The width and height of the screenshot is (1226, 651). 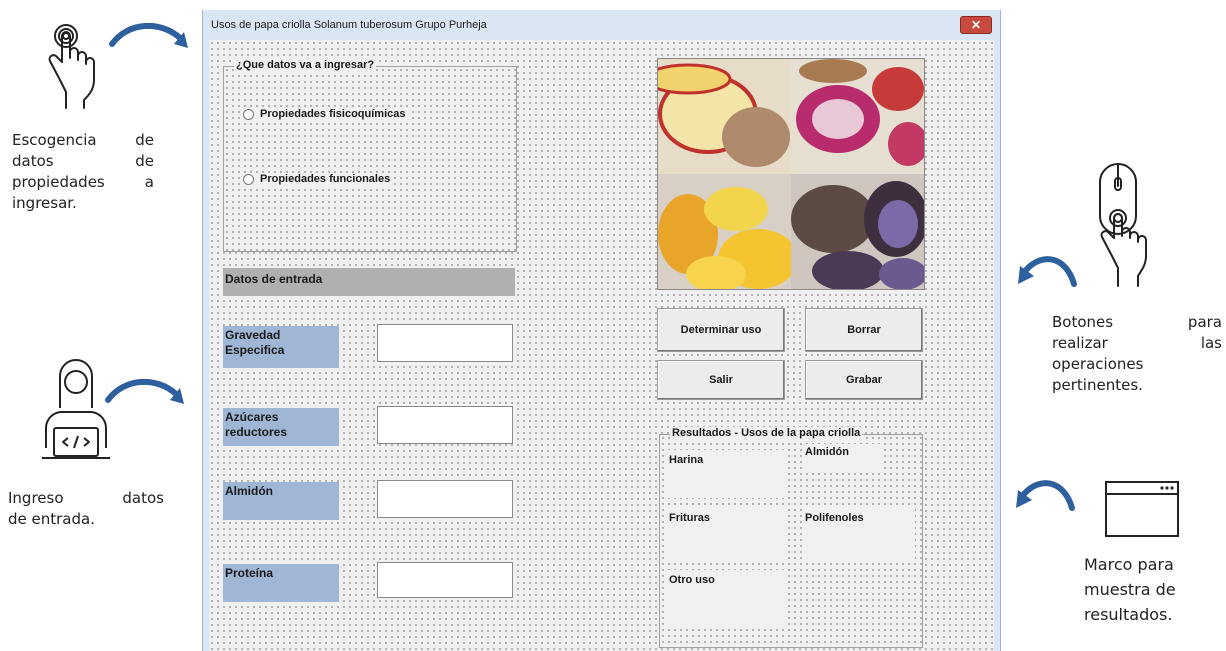 What do you see at coordinates (333, 114) in the screenshot?
I see `radio-label: Propiedades fisicoquímicas` at bounding box center [333, 114].